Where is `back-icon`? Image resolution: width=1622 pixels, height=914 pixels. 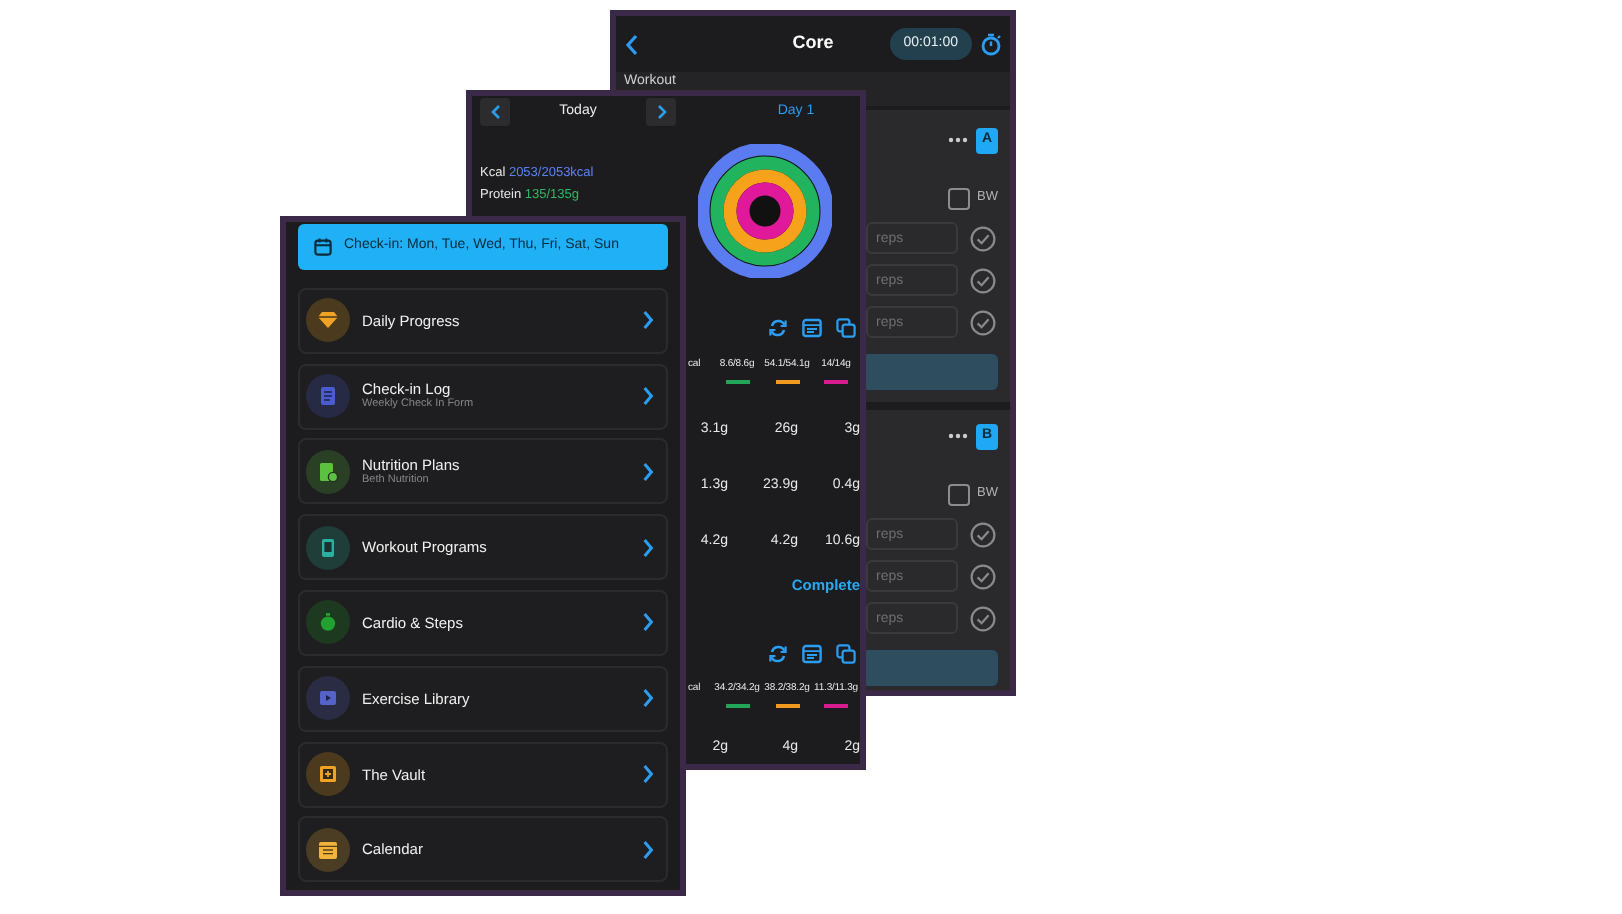
back-icon is located at coordinates (632, 44).